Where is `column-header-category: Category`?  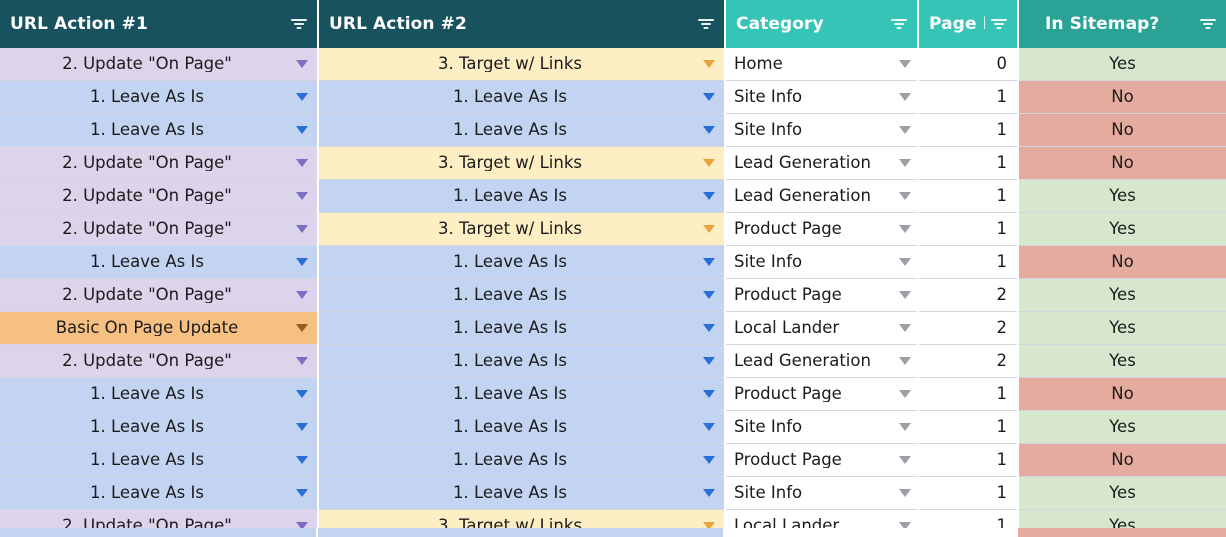 column-header-category: Category is located at coordinates (821, 24).